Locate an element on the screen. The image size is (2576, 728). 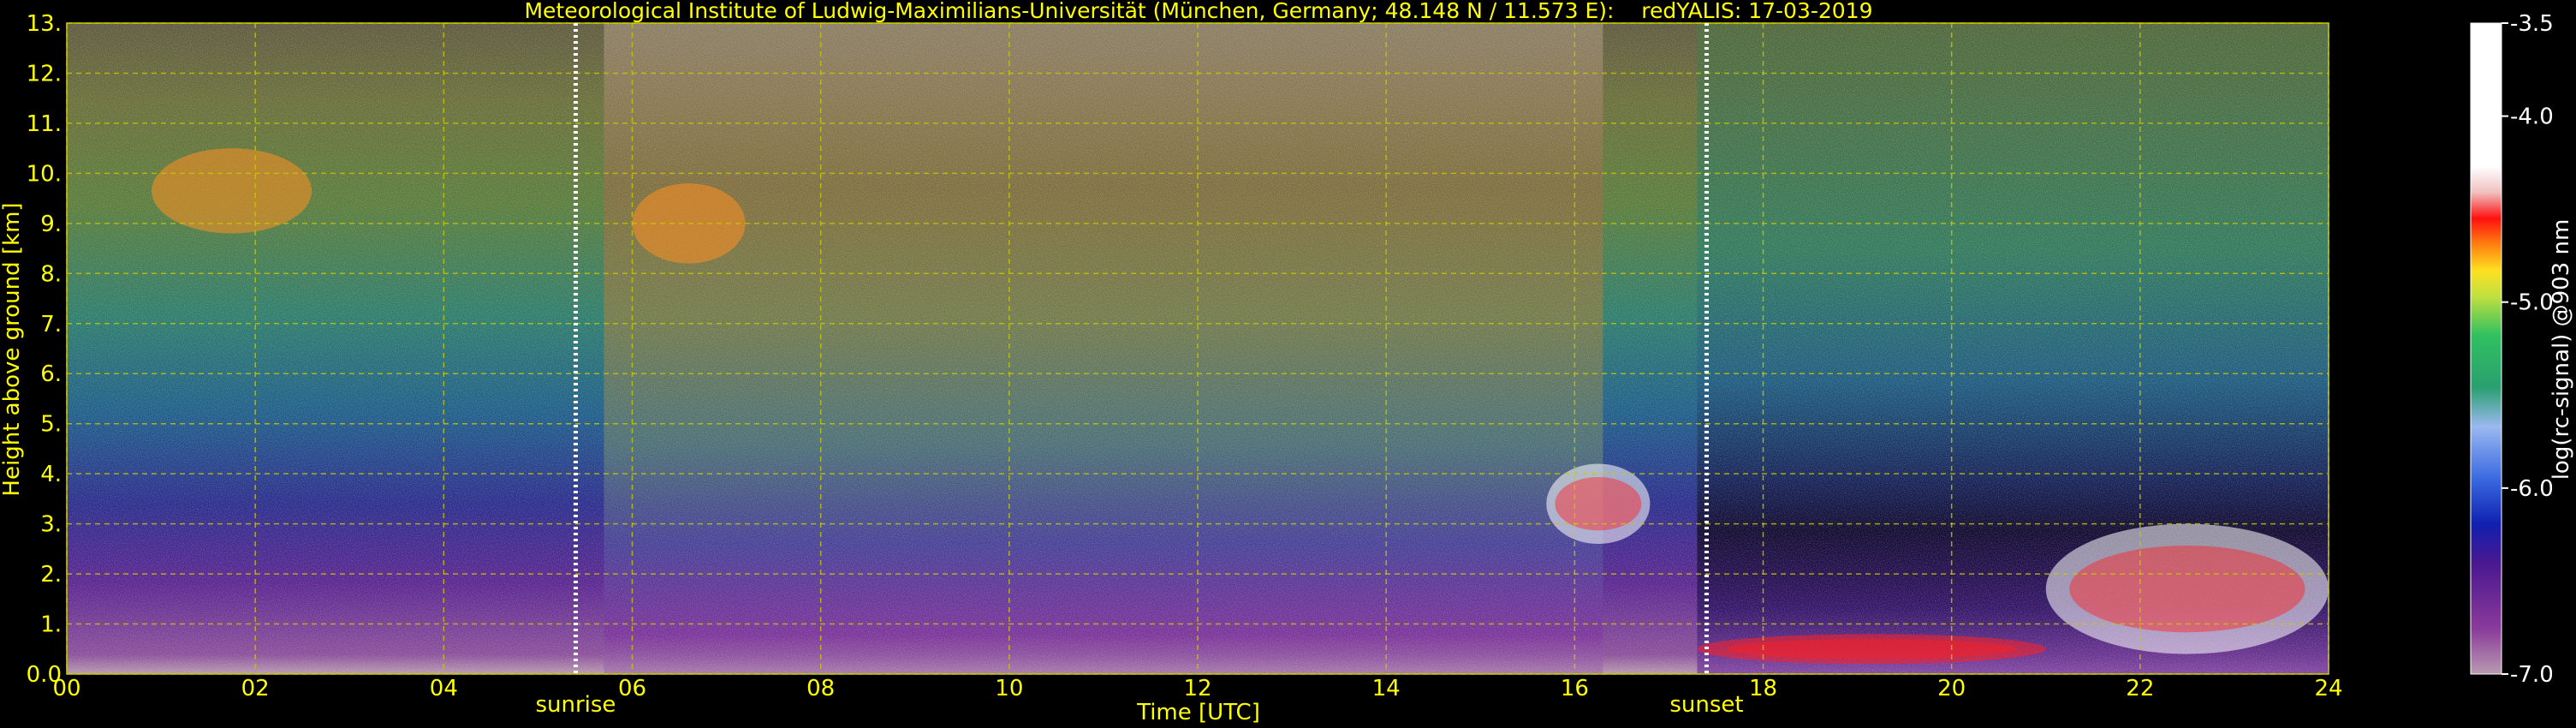
annotation-label-0: sunrise is located at coordinates (575, 705).